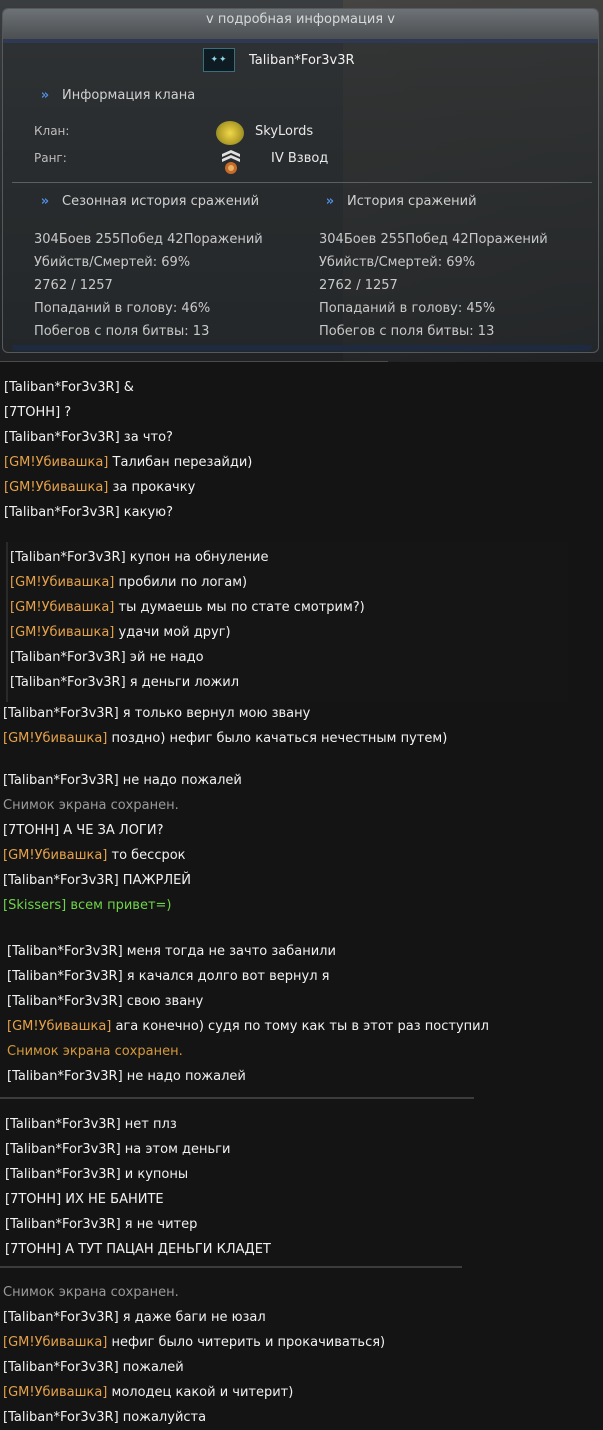 This screenshot has width=603, height=1430. What do you see at coordinates (66, 412) in the screenshot?
I see `chat-message-text: ?` at bounding box center [66, 412].